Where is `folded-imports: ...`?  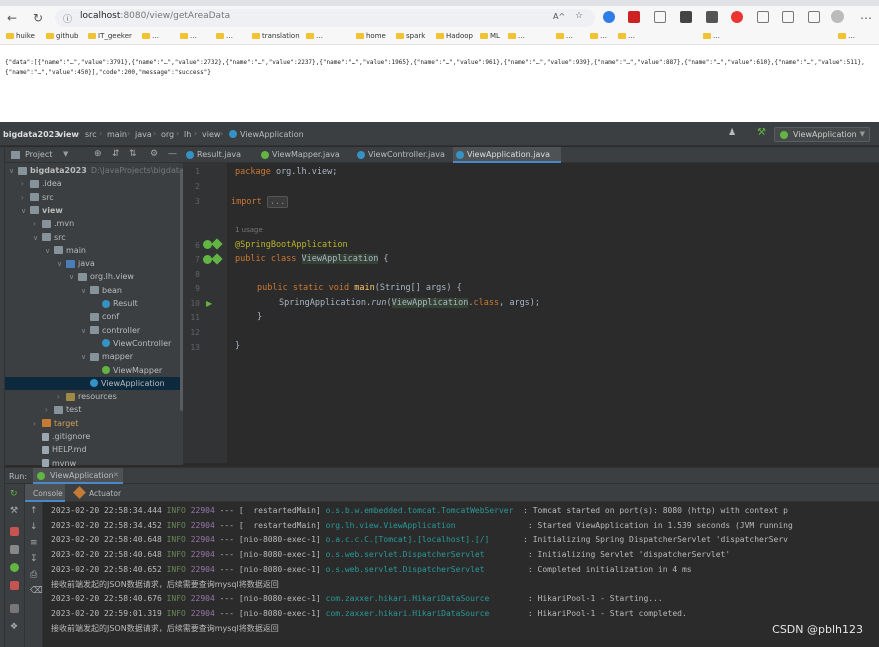
folded-imports: ... is located at coordinates (277, 202).